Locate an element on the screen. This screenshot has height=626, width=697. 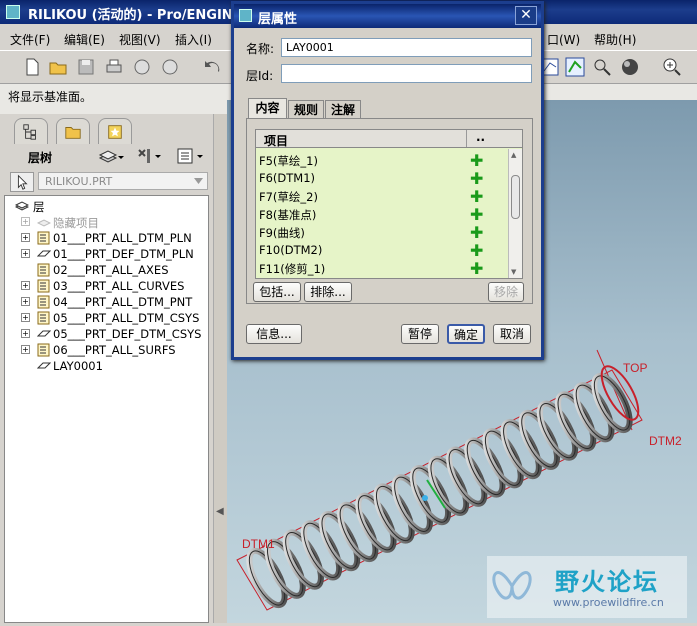
dialog-title-bar: 层属性 ✕ is located at coordinates (387, 16).